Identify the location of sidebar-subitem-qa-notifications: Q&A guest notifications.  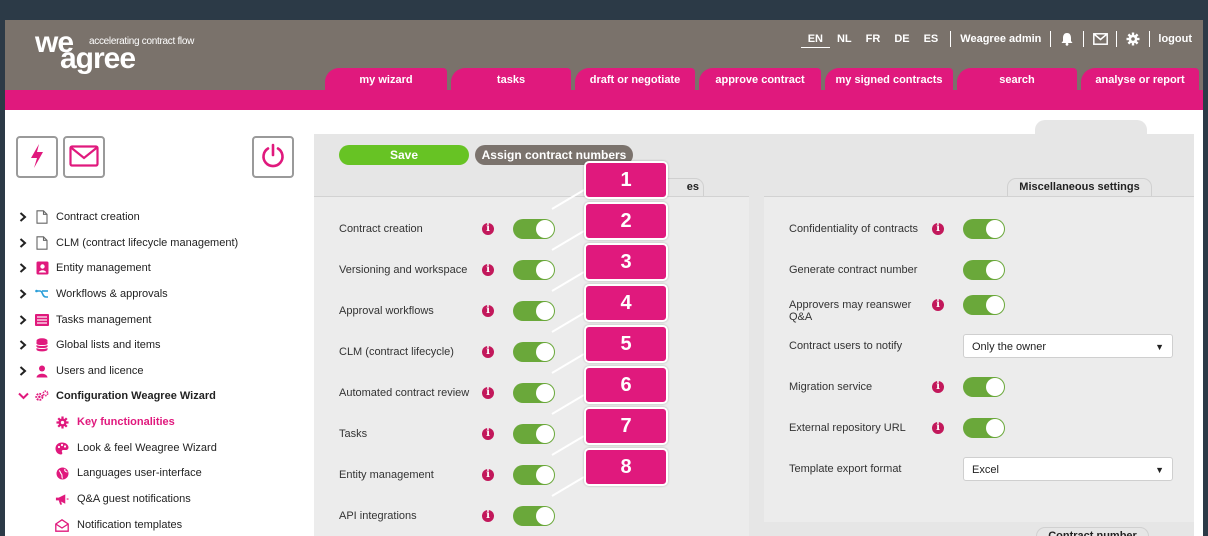
(123, 499).